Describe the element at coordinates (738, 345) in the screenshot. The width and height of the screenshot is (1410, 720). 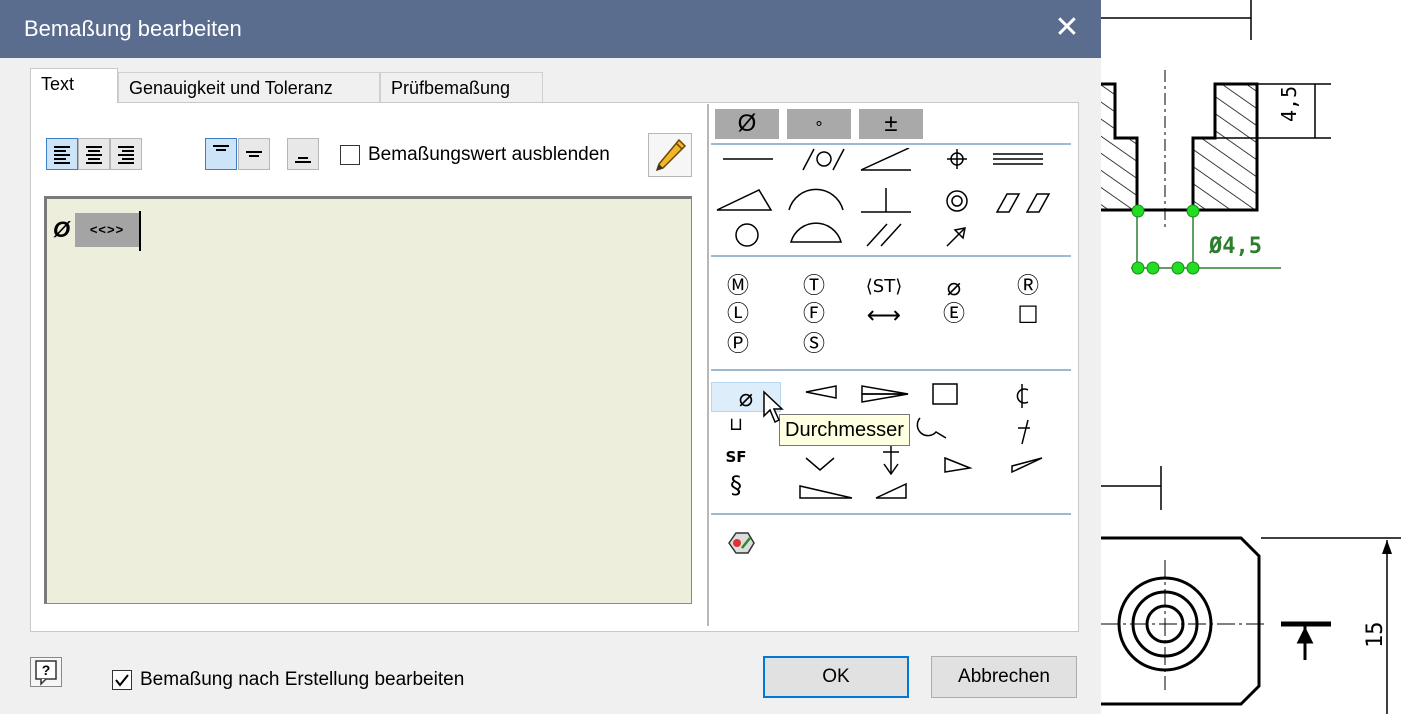
I see `projected-zone-icon: Ⓟ` at that location.